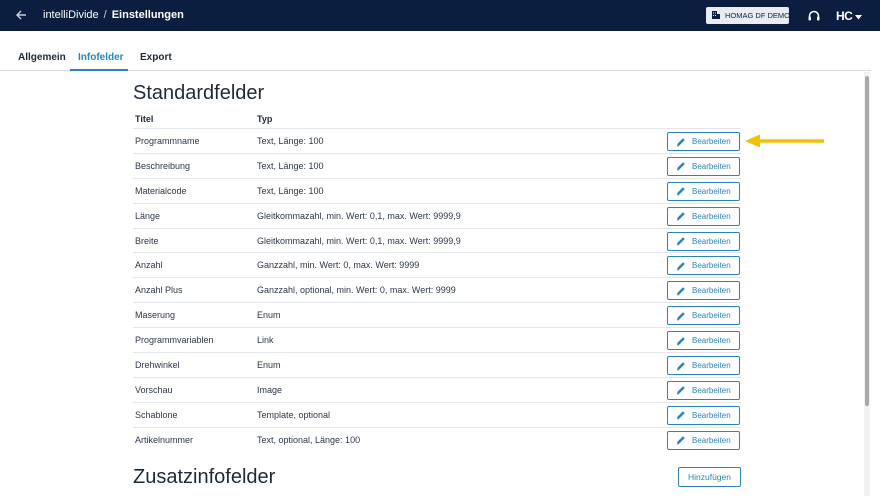  Describe the element at coordinates (155, 315) in the screenshot. I see `field-title: Maserung` at that location.